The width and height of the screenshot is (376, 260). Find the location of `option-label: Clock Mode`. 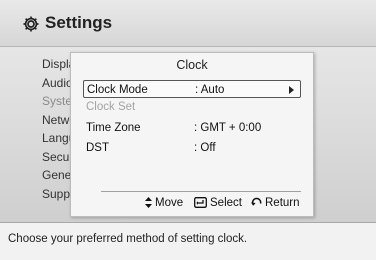

option-label: Clock Mode is located at coordinates (117, 90).